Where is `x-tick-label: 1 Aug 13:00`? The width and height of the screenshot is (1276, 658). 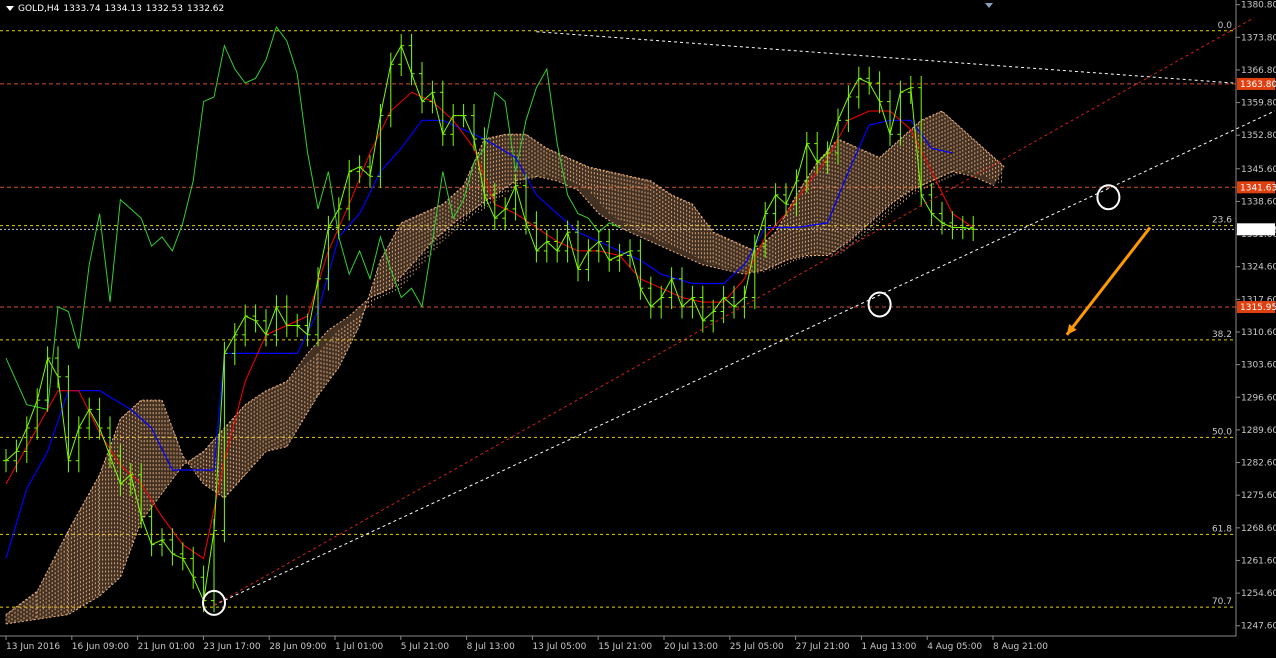
x-tick-label: 1 Aug 13:00 is located at coordinates (888, 647).